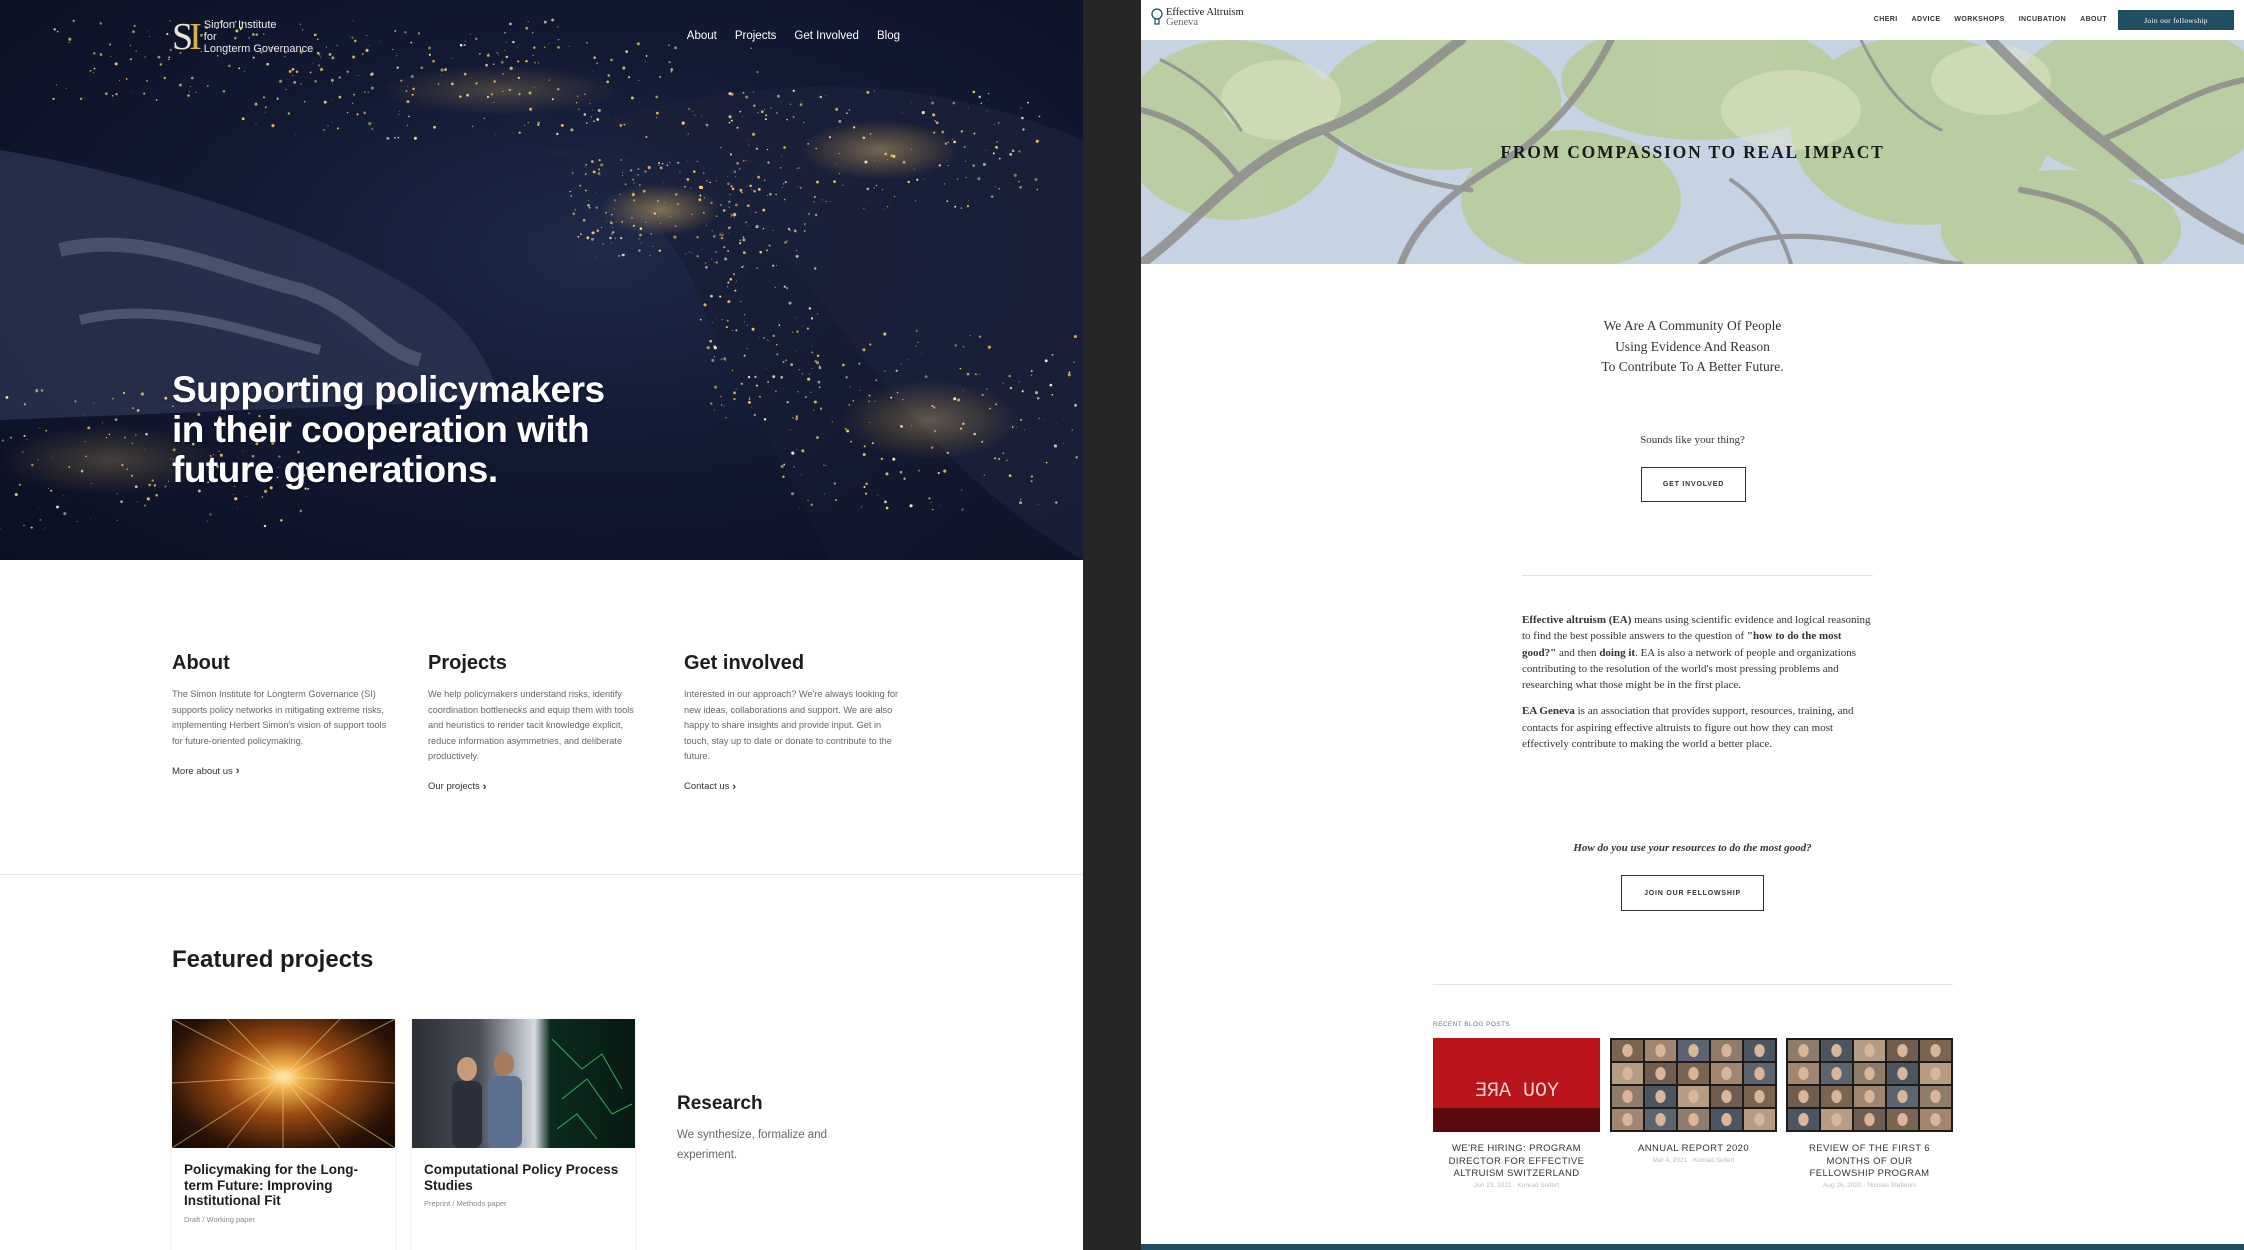  I want to click on nav-about: About, so click(702, 36).